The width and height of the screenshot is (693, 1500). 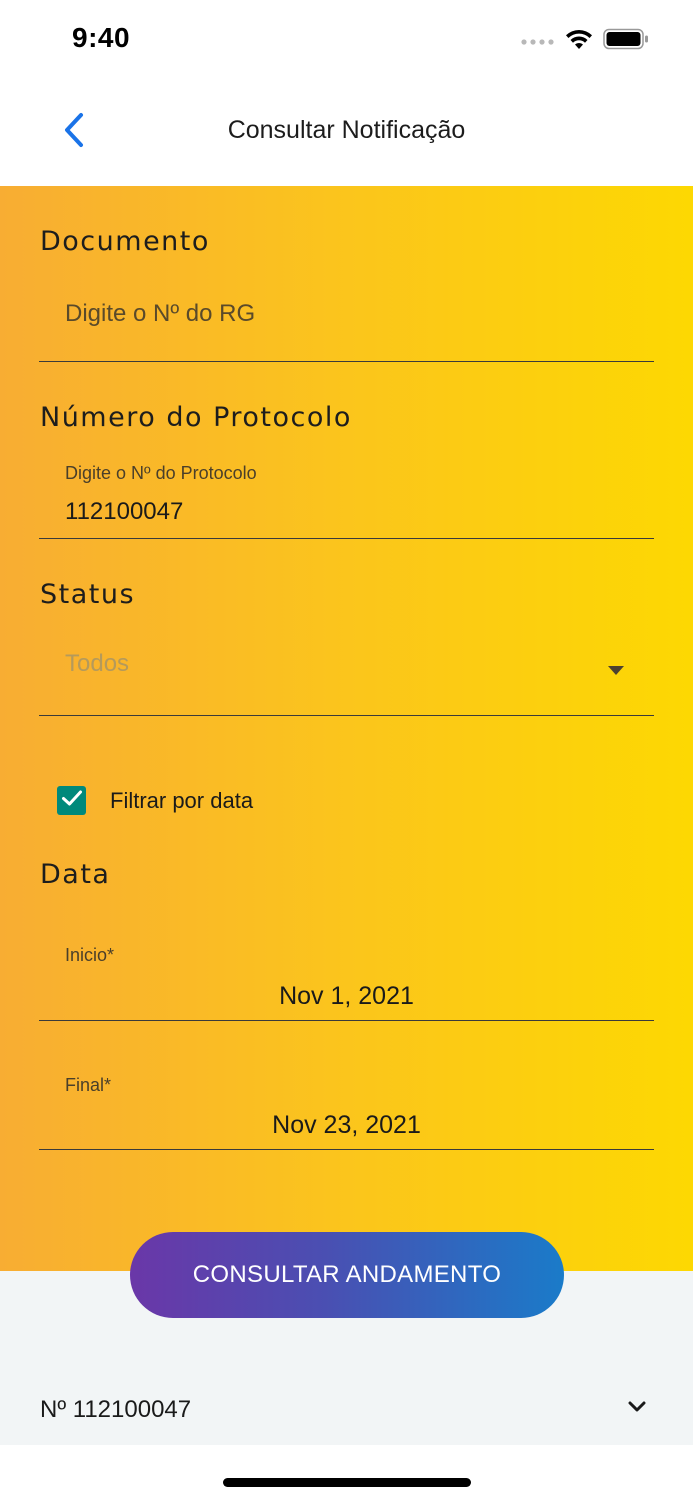 I want to click on final-date-value: Nov 23, 2021, so click(x=346, y=1125).